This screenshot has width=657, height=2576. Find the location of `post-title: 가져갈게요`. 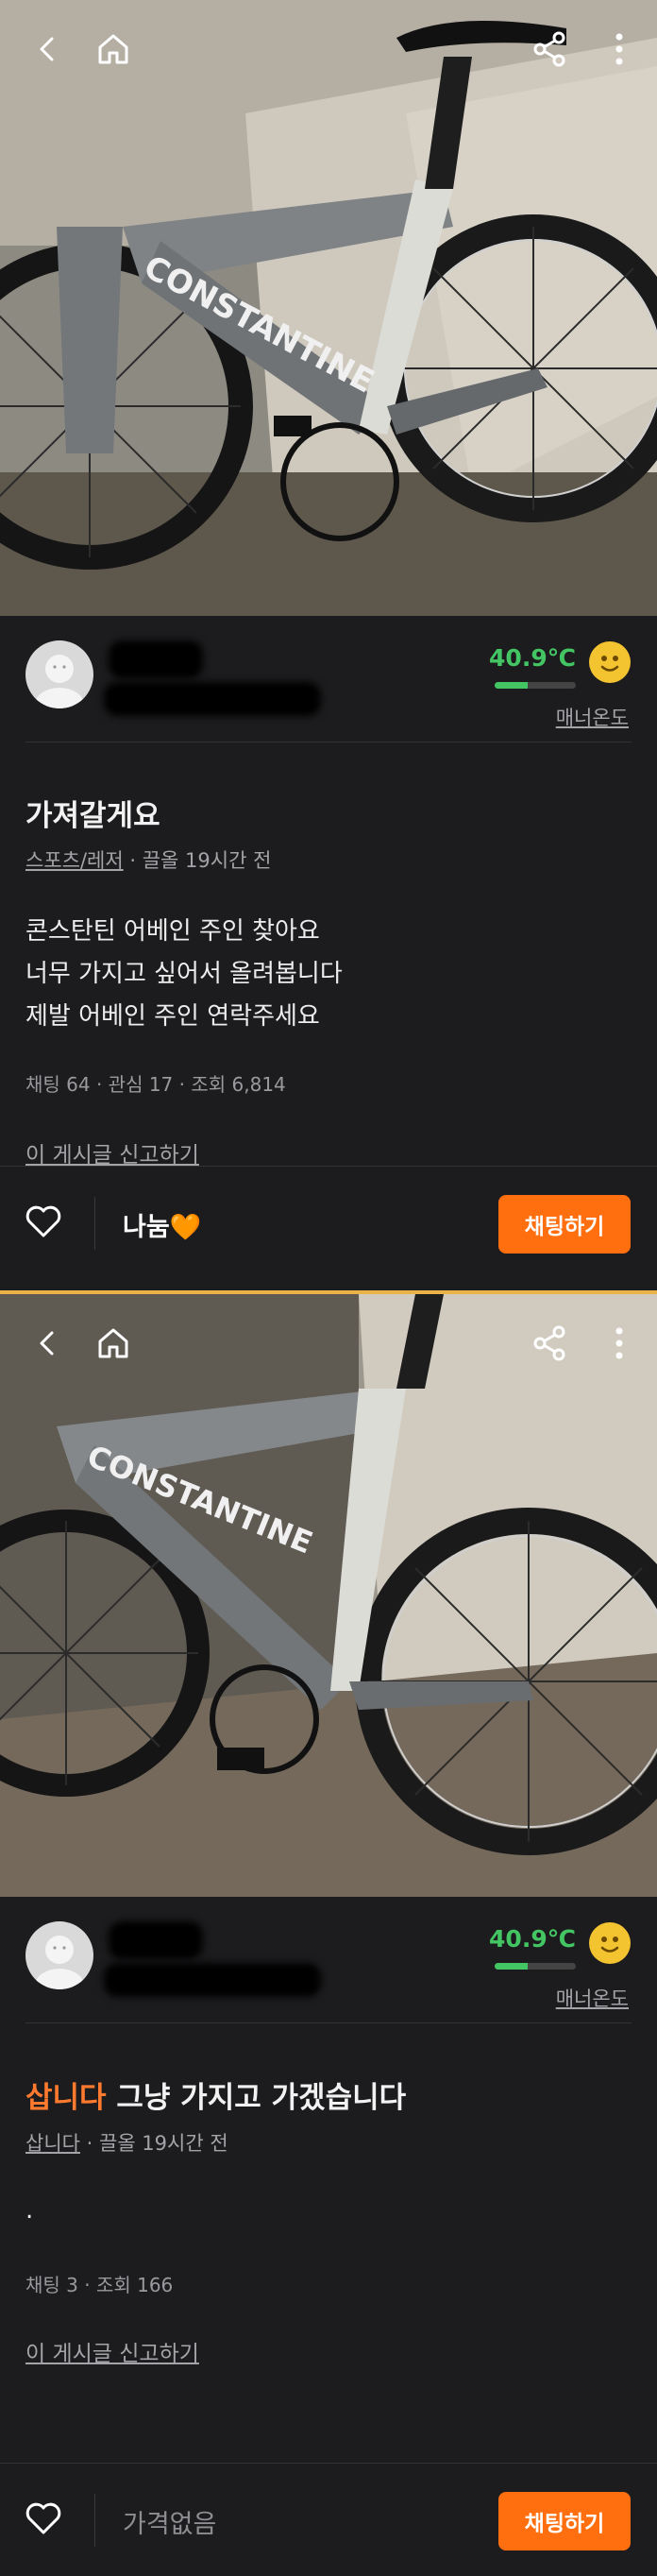

post-title: 가져갈게요 is located at coordinates (92, 816).